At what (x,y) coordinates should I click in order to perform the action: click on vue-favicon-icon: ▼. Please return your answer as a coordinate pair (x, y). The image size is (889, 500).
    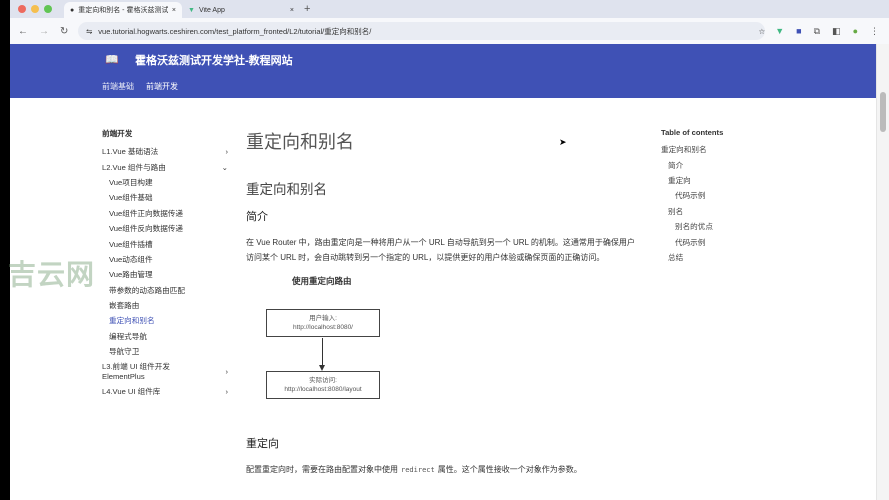
    Looking at the image, I should click on (191, 10).